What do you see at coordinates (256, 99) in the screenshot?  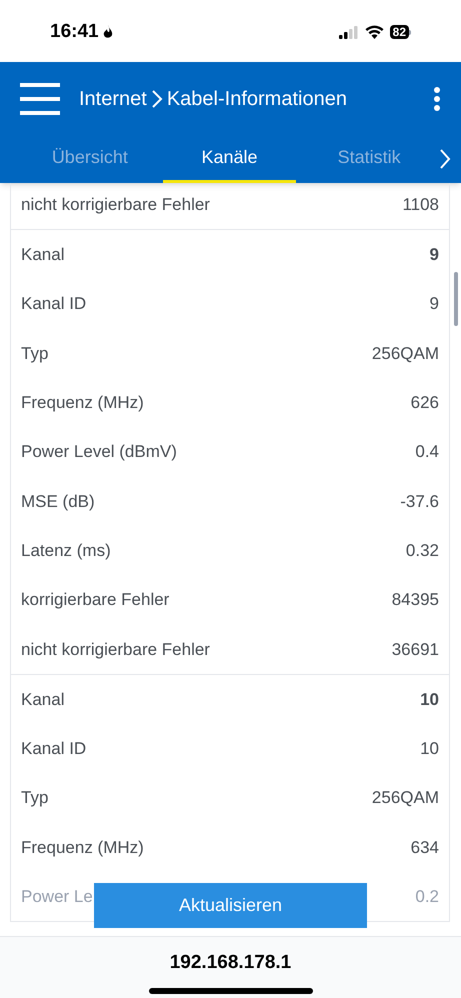 I see `page-title: Kabel-Informationen` at bounding box center [256, 99].